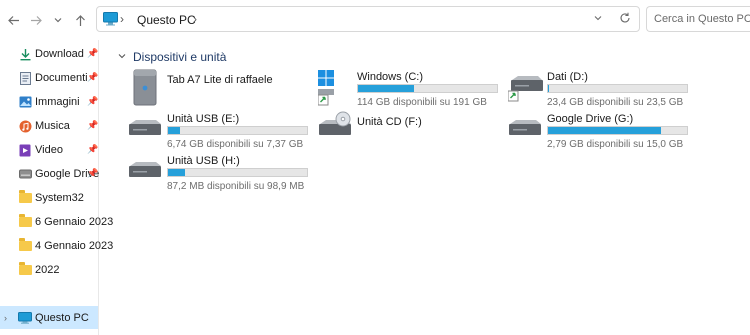  Describe the element at coordinates (25, 102) in the screenshot. I see `pictures-icon` at that location.